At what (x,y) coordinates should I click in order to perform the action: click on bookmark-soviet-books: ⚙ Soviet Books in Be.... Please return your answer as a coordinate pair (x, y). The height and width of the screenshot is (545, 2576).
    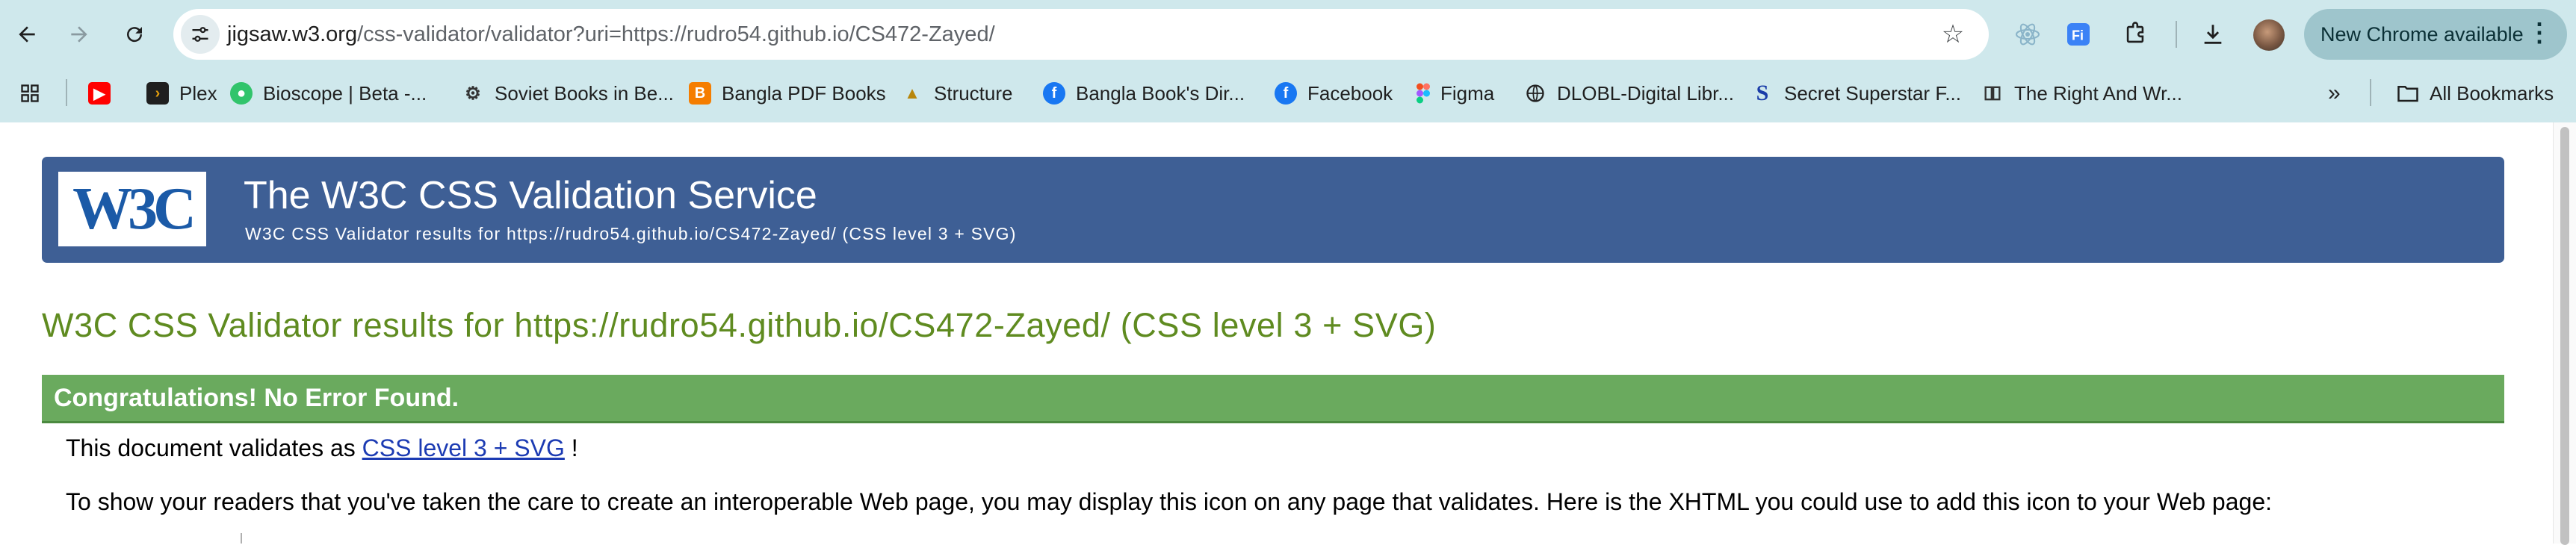
    Looking at the image, I should click on (568, 93).